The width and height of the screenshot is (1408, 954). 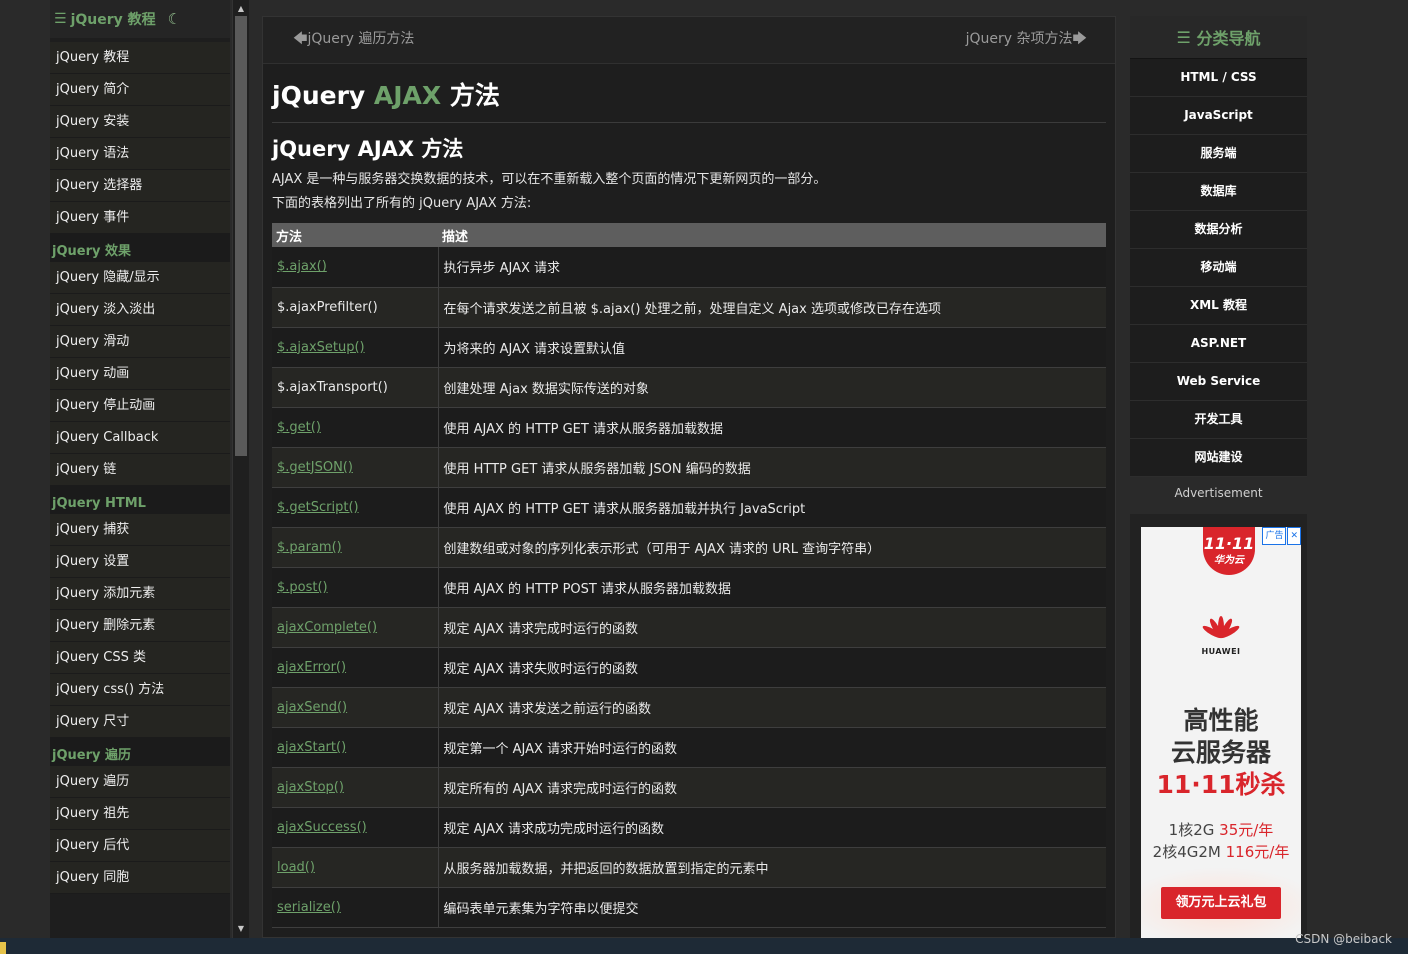 What do you see at coordinates (1218, 230) in the screenshot?
I see `category-nav-item: 数据分析` at bounding box center [1218, 230].